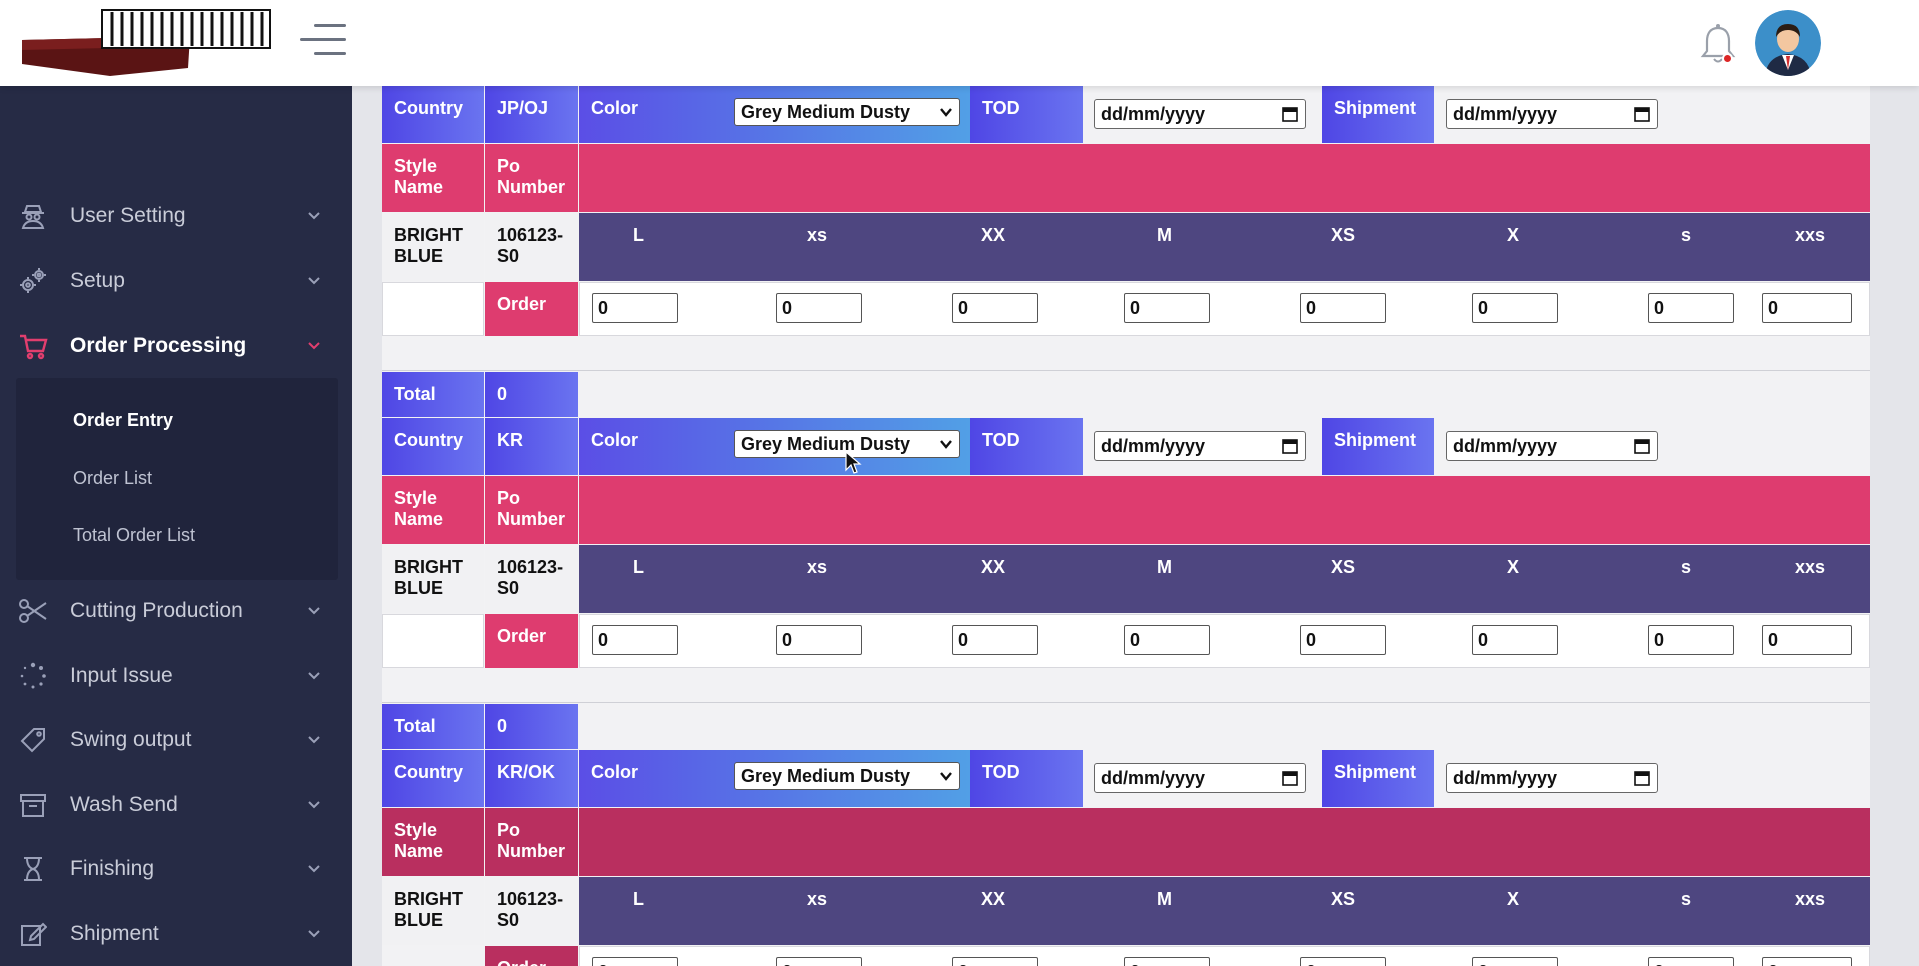 The height and width of the screenshot is (966, 1919). I want to click on sidebar-item-shipment: Shipment, so click(176, 934).